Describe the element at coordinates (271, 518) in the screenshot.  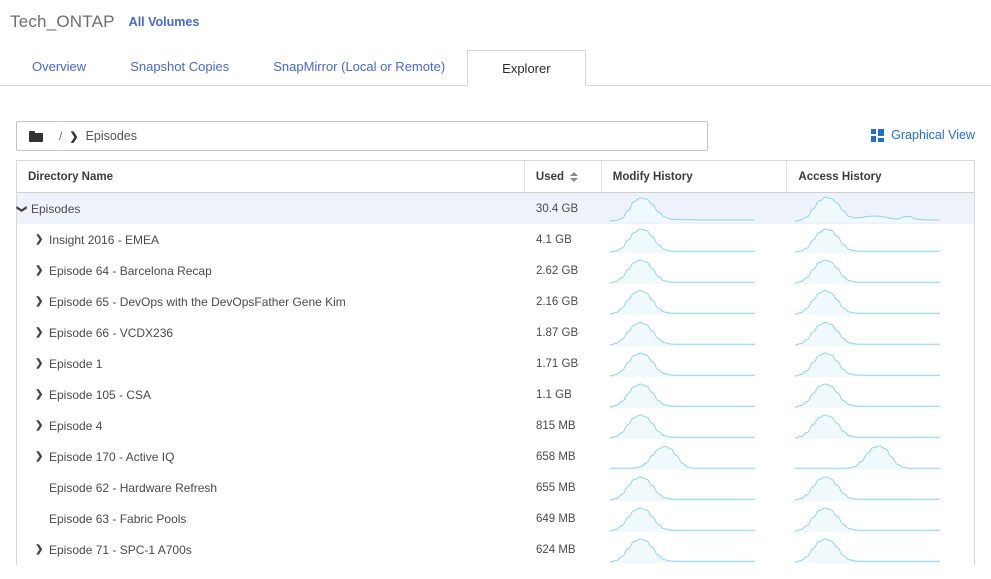
I see `cell-directory-name: Episode 63 - Fabric Pools` at that location.